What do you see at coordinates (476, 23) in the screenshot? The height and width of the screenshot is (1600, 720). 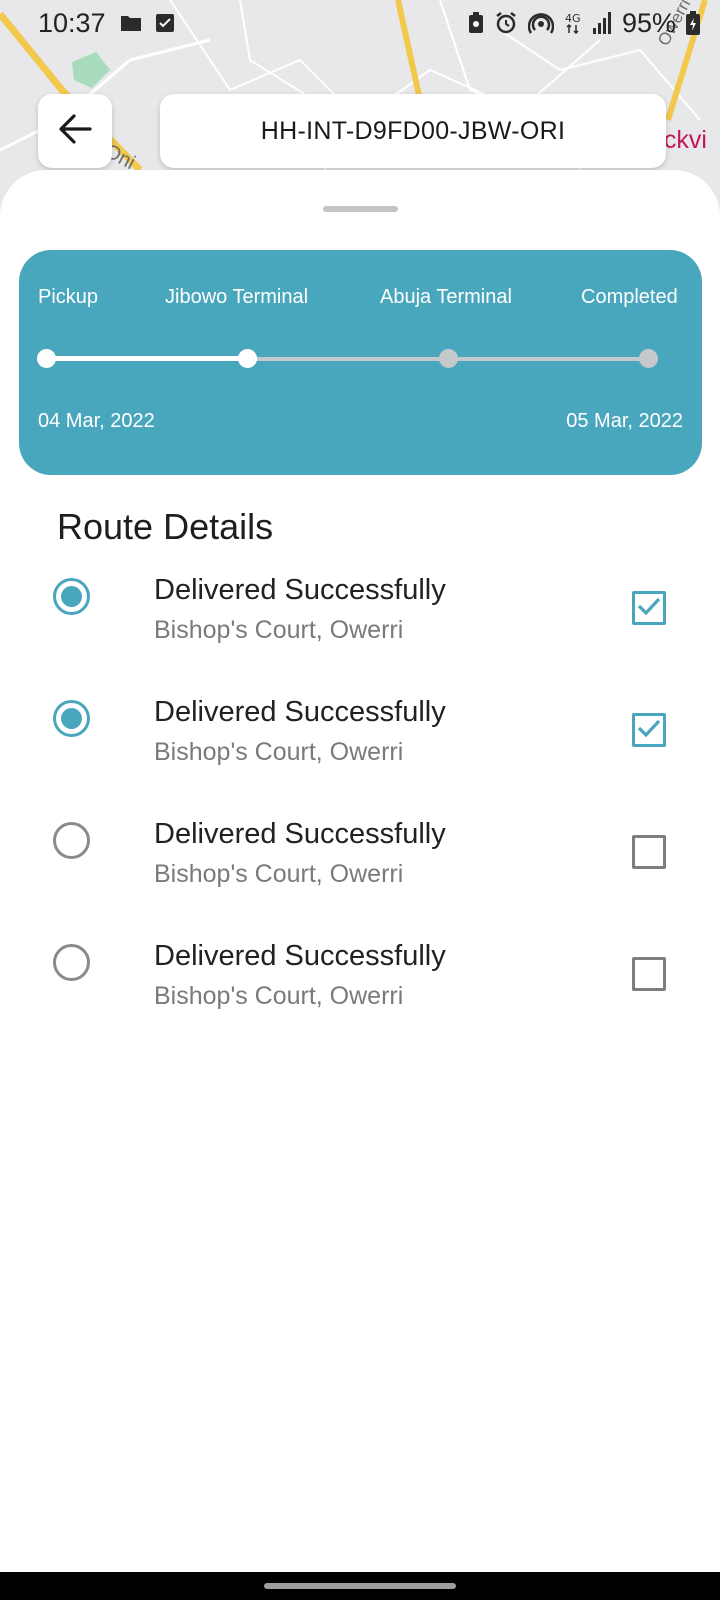 I see `battery-saver-icon` at bounding box center [476, 23].